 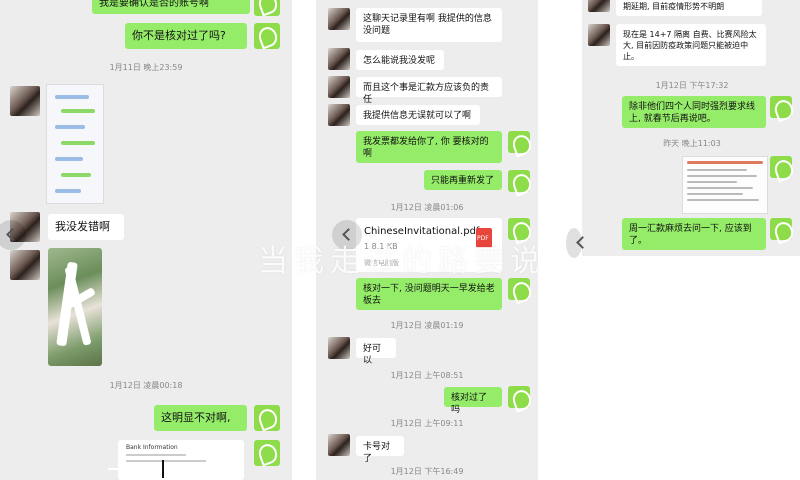 I want to click on card-title: Bank Information, so click(x=152, y=447).